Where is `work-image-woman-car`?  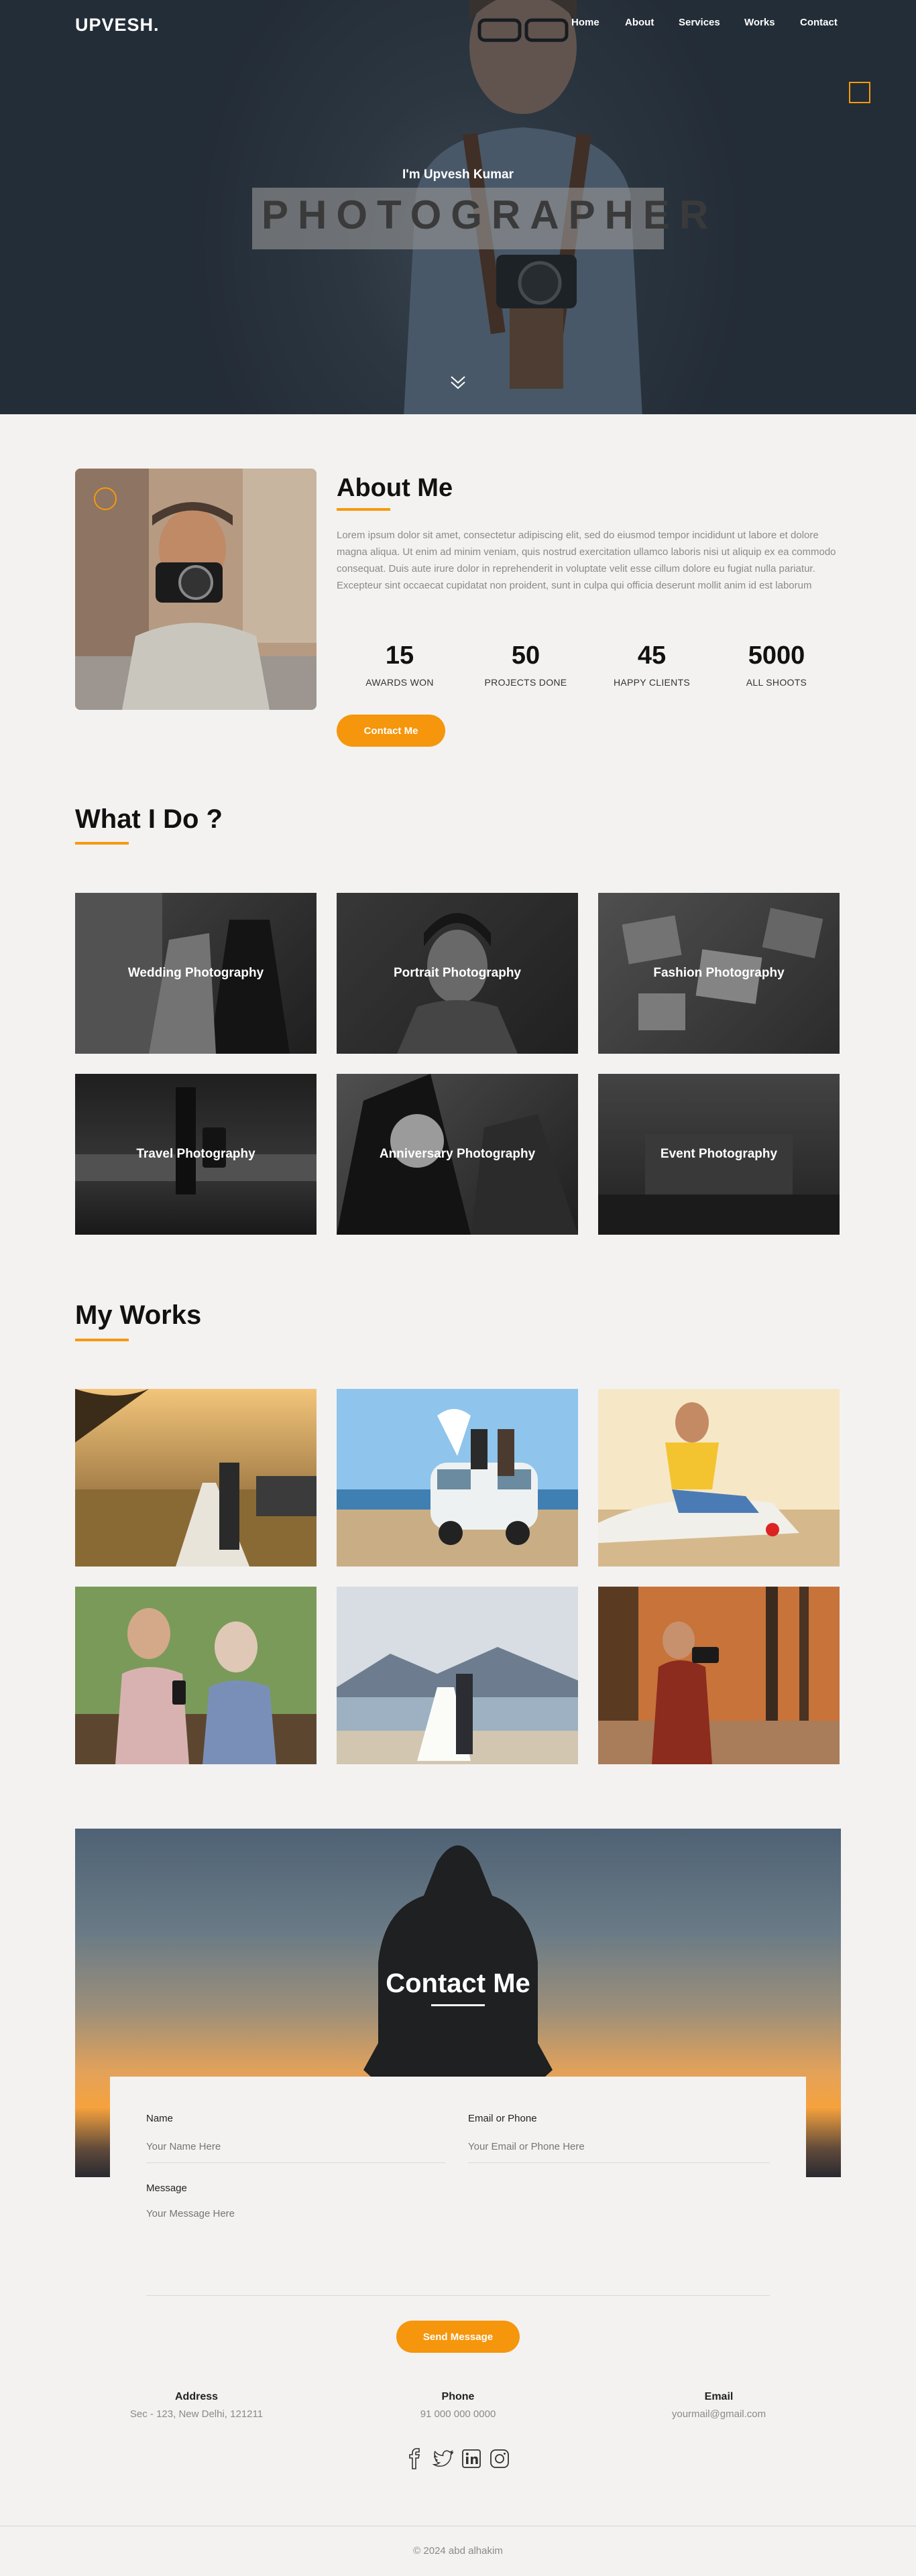
work-image-woman-car is located at coordinates (719, 1478).